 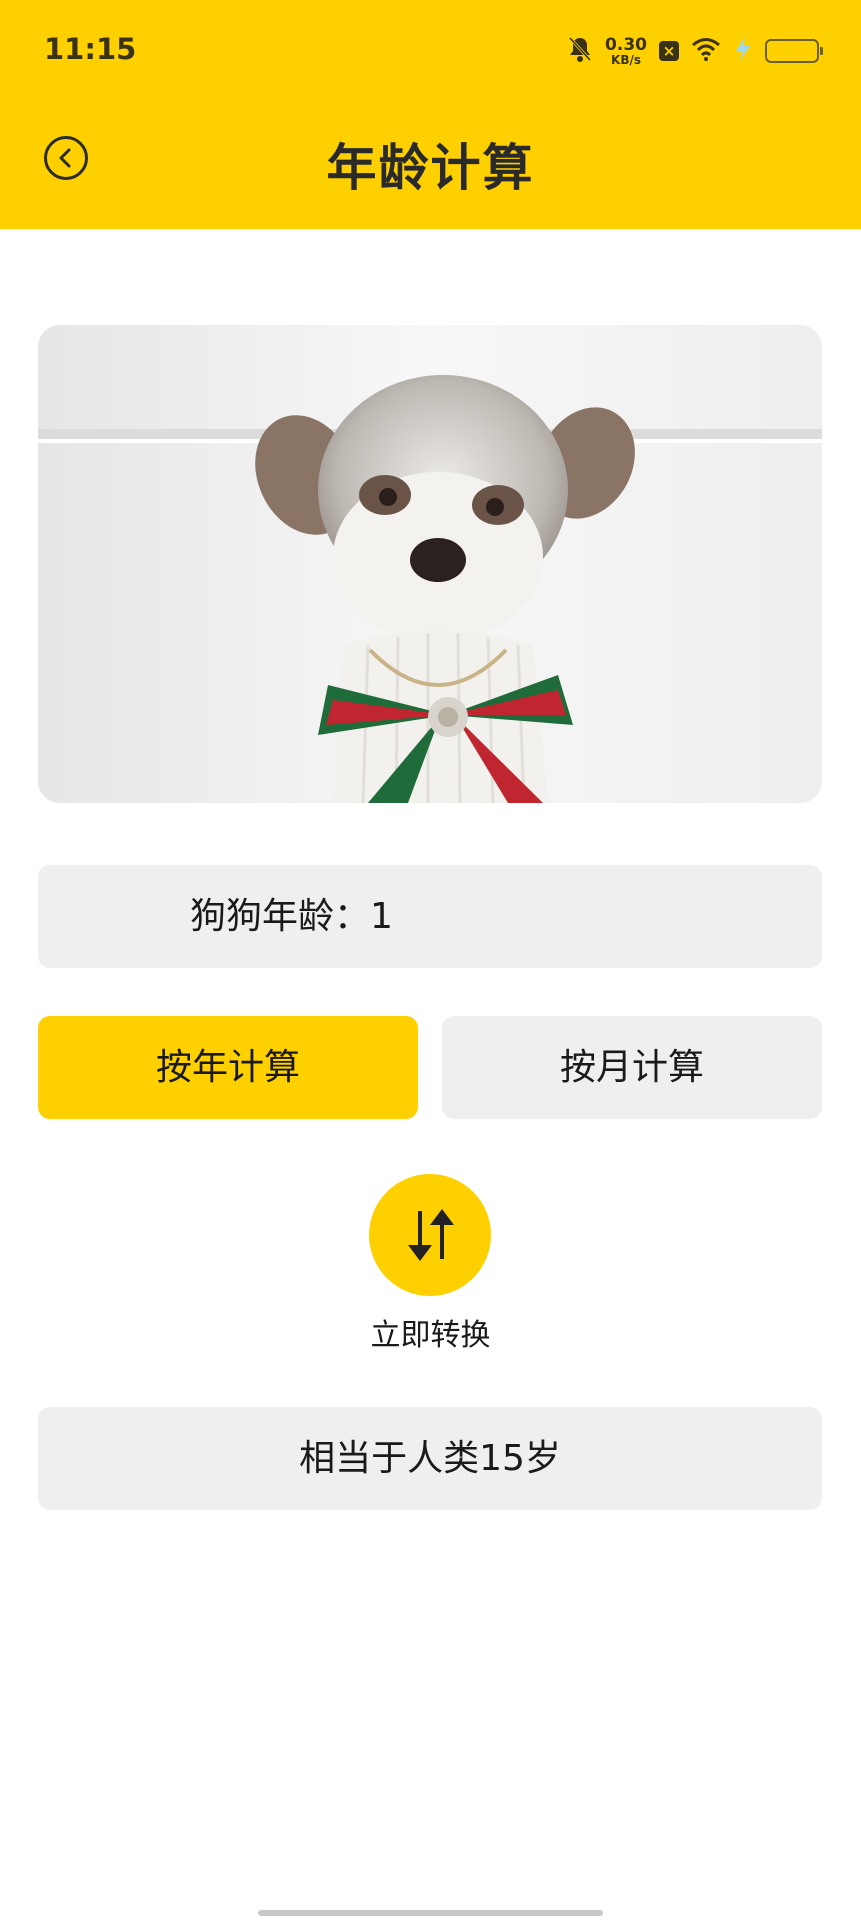 What do you see at coordinates (626, 44) in the screenshot?
I see `net-speed-value: 0.30` at bounding box center [626, 44].